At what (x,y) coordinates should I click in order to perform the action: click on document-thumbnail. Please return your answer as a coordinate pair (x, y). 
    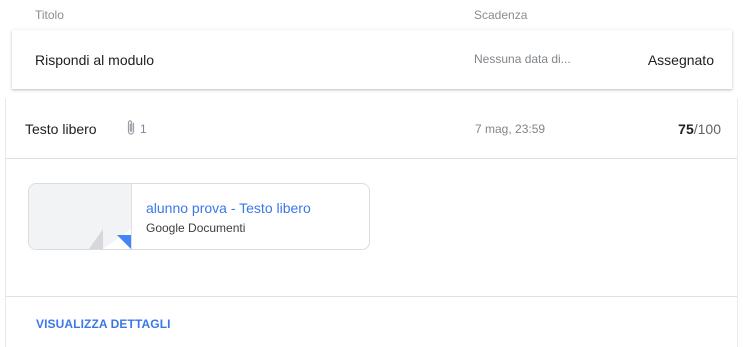
    Looking at the image, I should click on (80, 216).